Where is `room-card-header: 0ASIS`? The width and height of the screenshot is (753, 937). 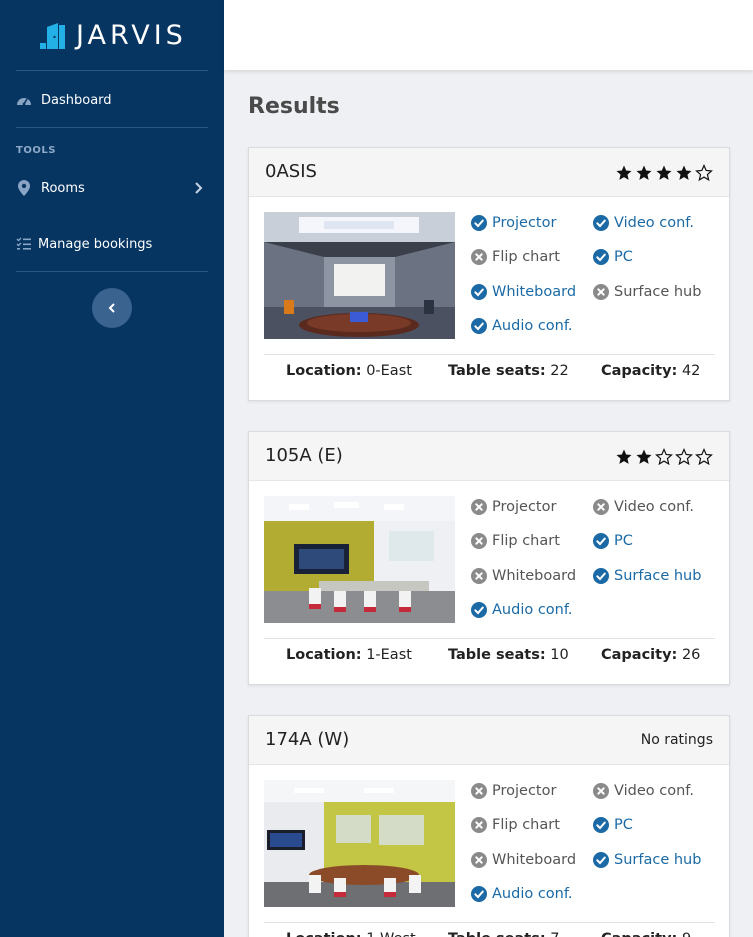
room-card-header: 0ASIS is located at coordinates (489, 172).